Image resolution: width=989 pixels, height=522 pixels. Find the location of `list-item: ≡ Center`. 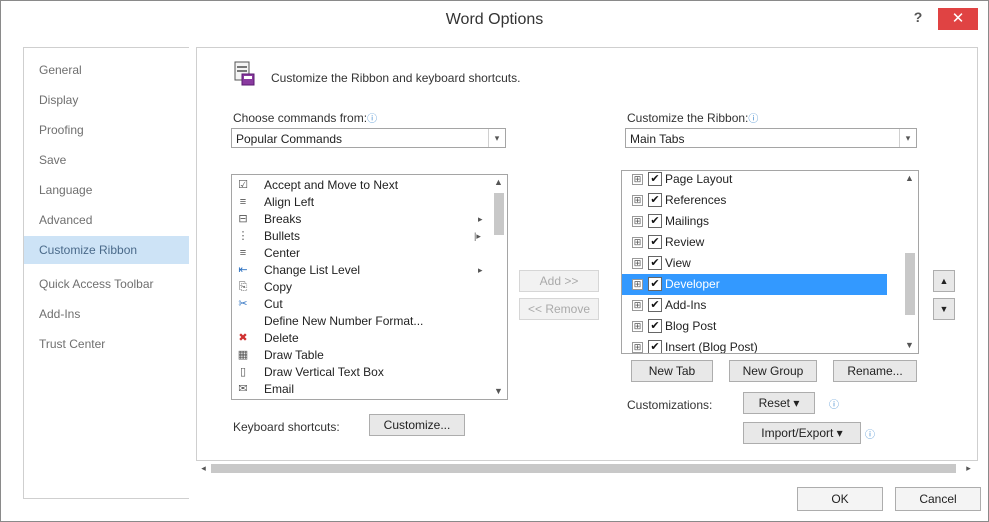

list-item: ≡ Center is located at coordinates (361, 253).